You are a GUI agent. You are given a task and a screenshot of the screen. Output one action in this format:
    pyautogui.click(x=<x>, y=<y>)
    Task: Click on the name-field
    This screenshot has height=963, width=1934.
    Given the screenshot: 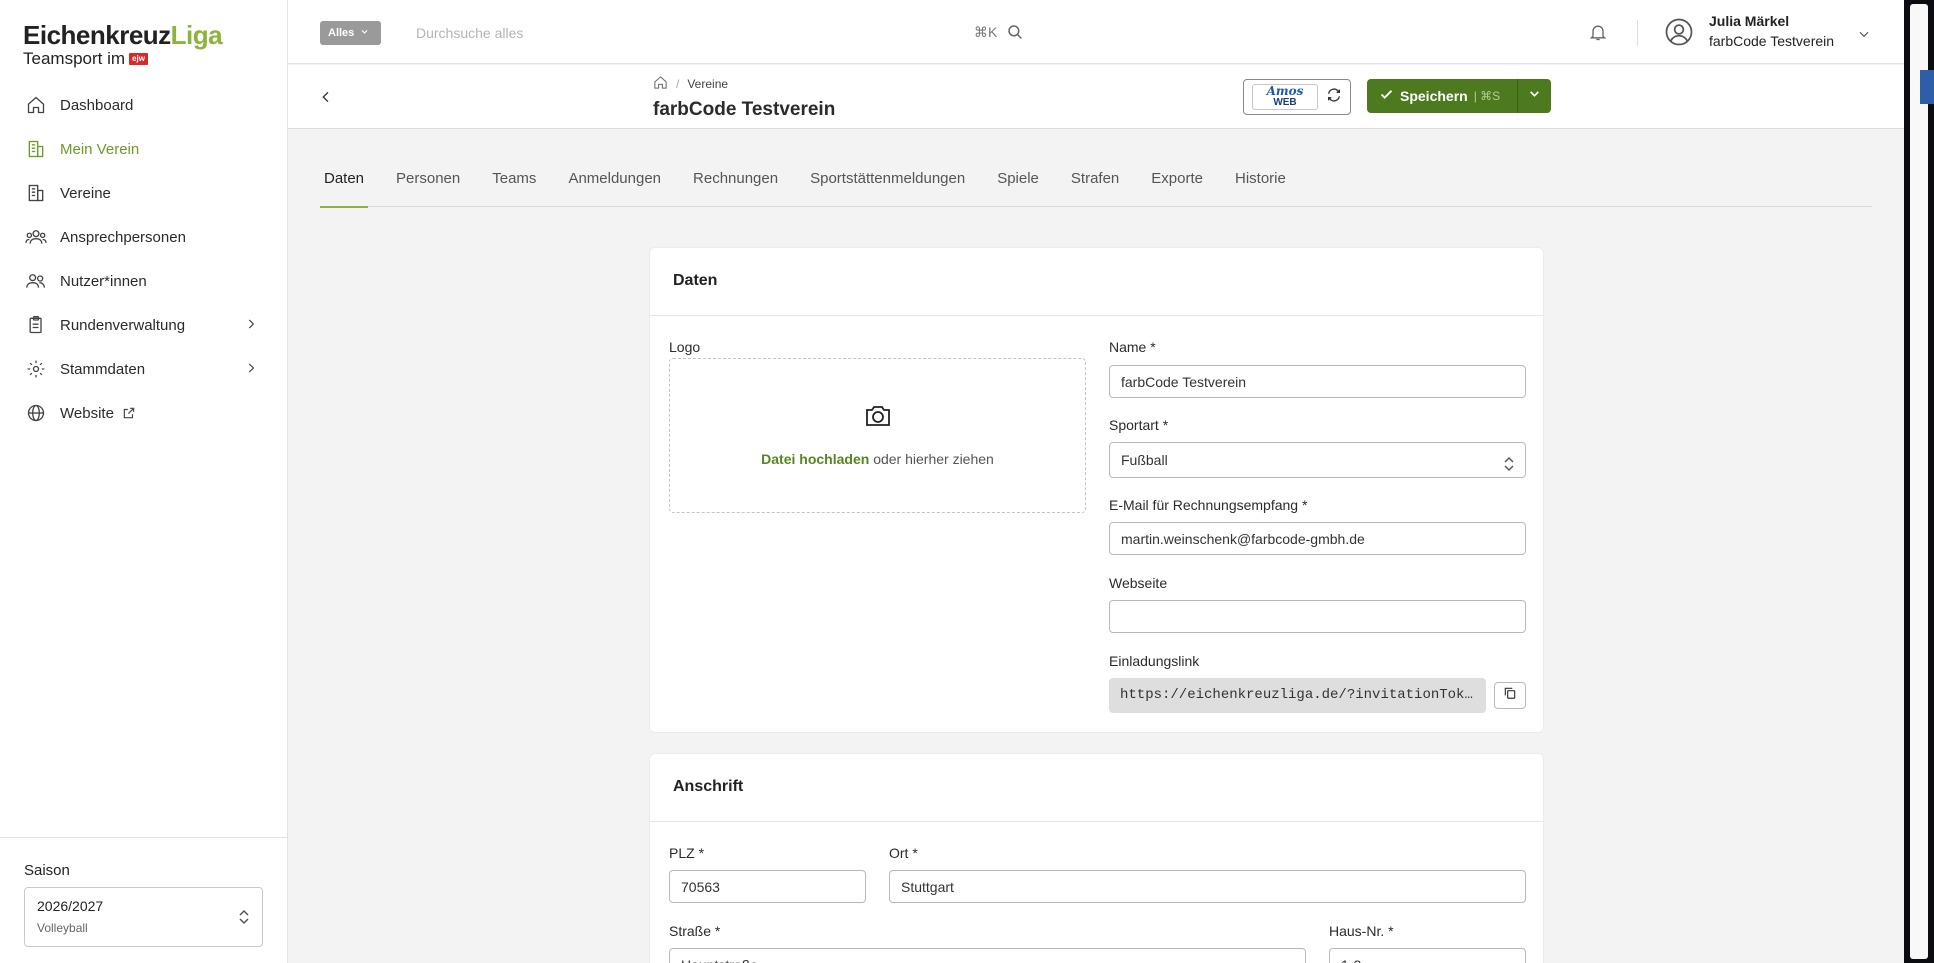 What is the action you would take?
    pyautogui.click(x=1317, y=381)
    